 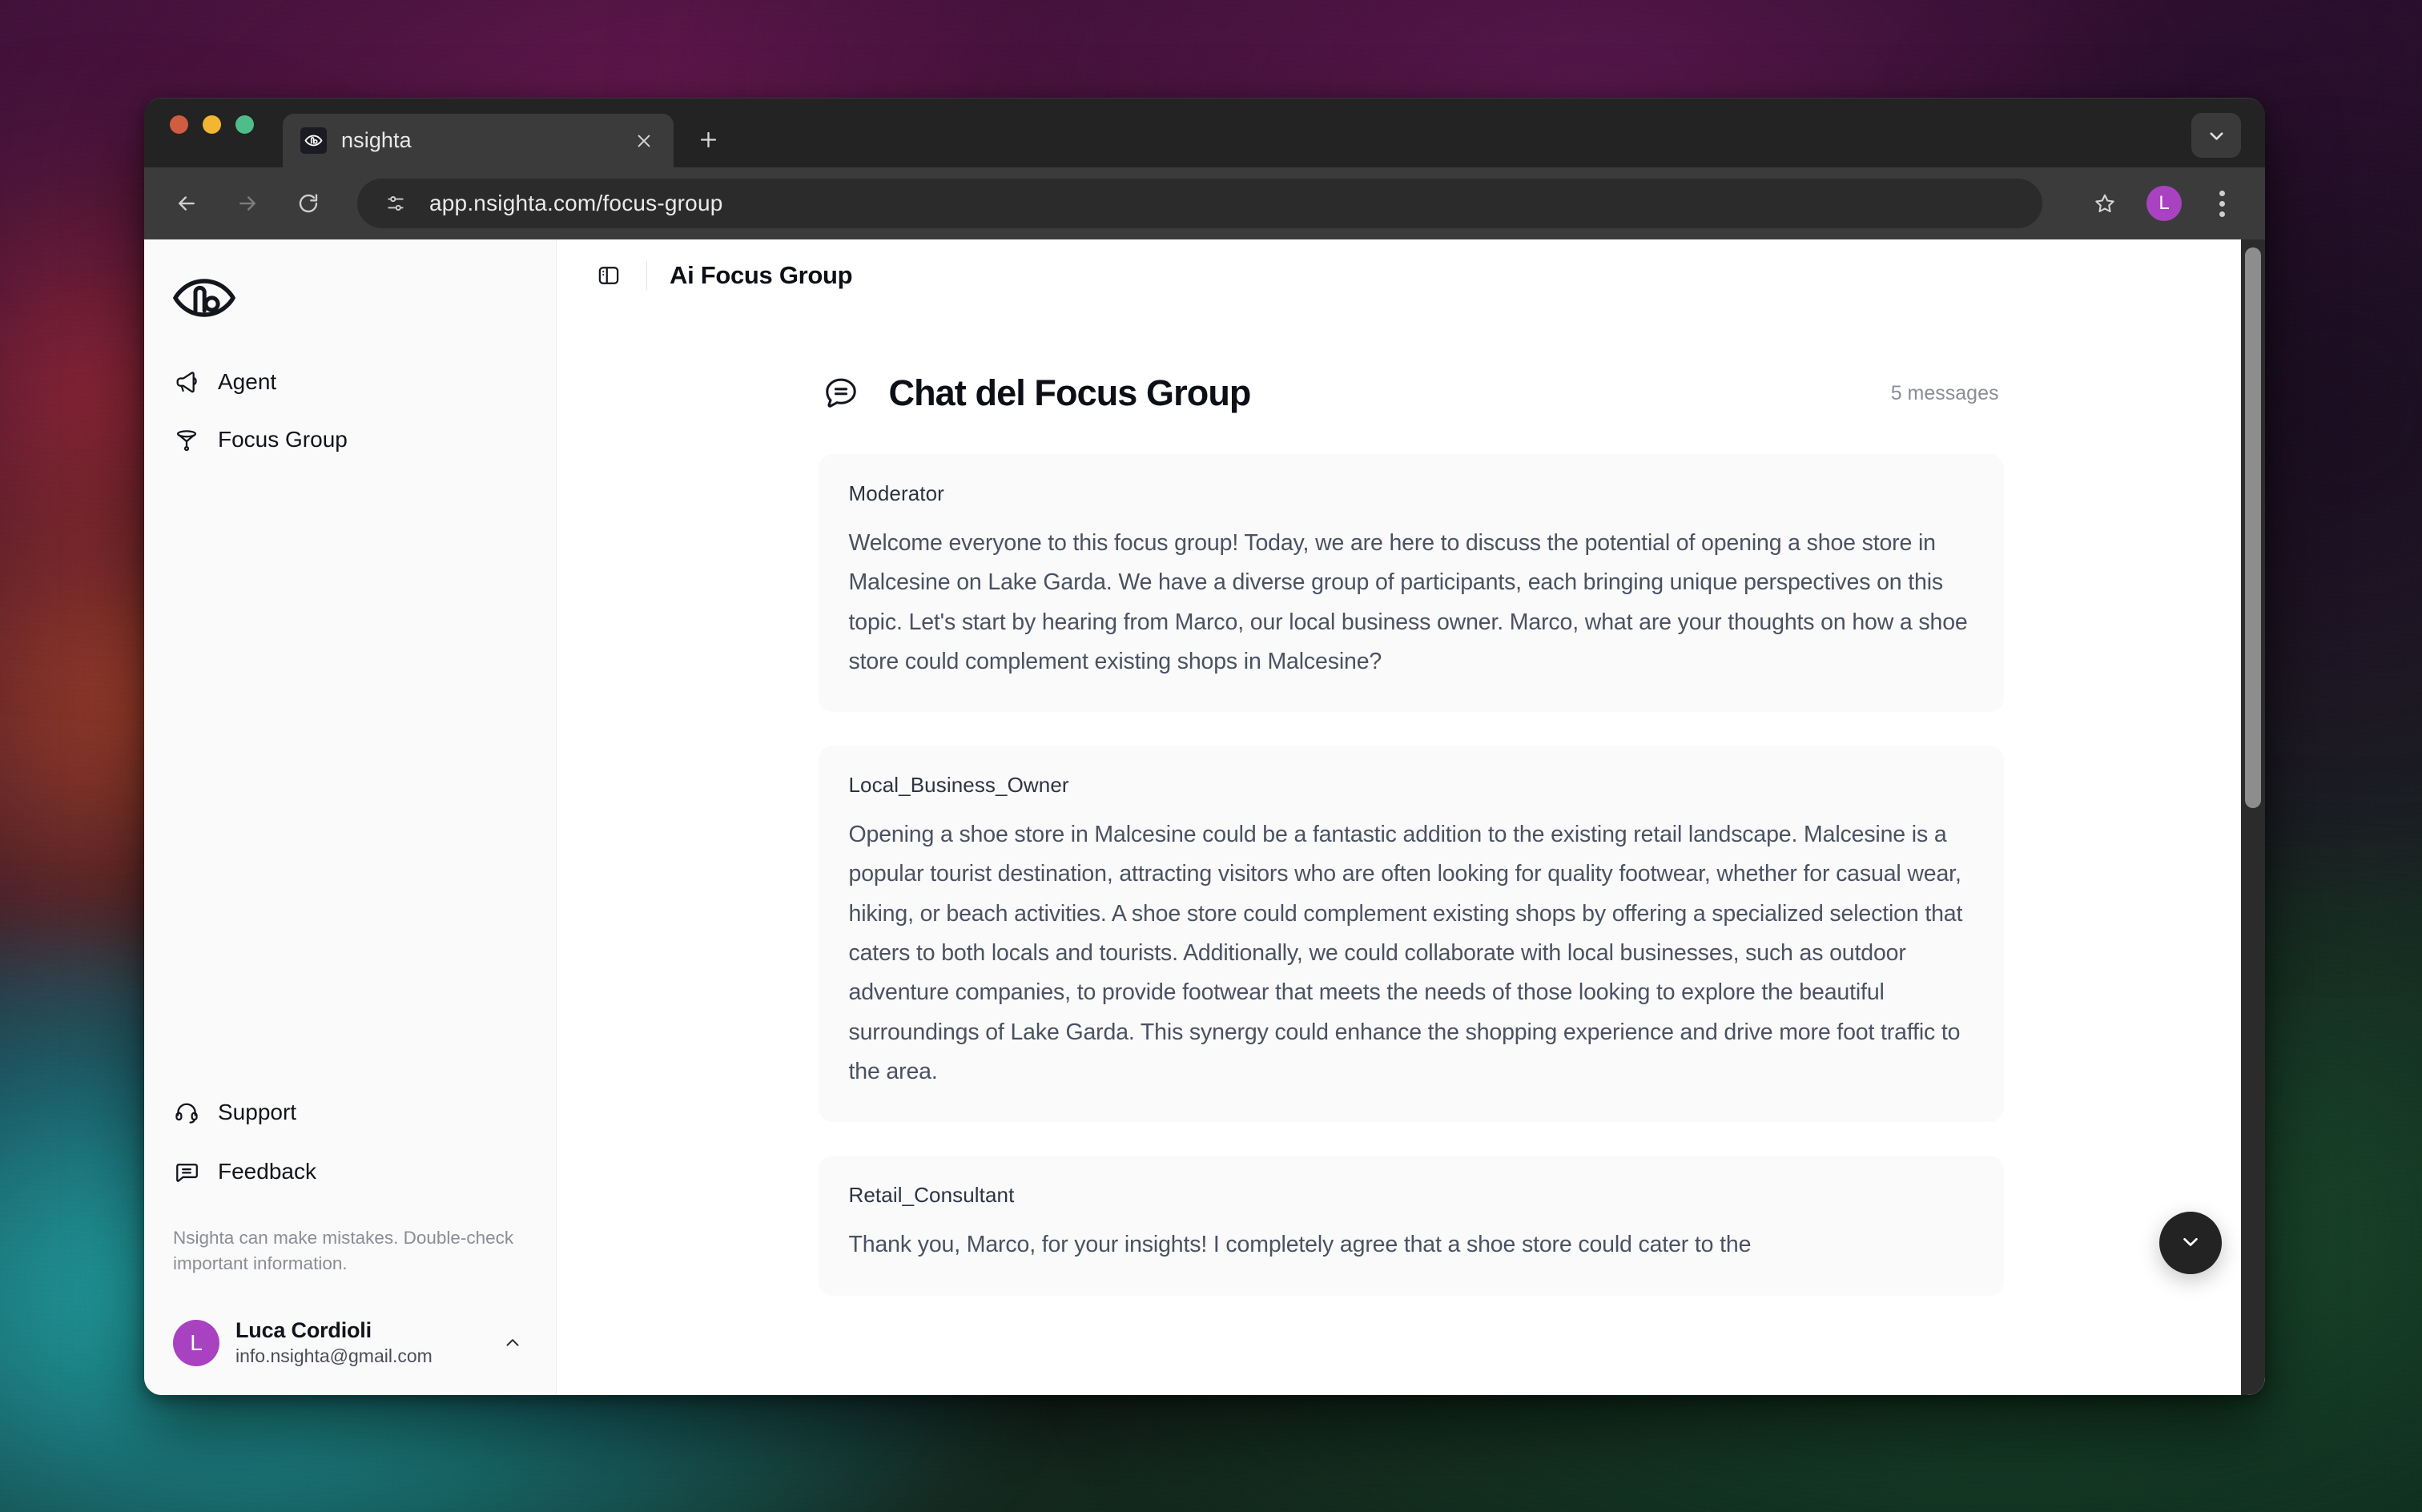 I want to click on nsighta-eye-favicon, so click(x=313, y=140).